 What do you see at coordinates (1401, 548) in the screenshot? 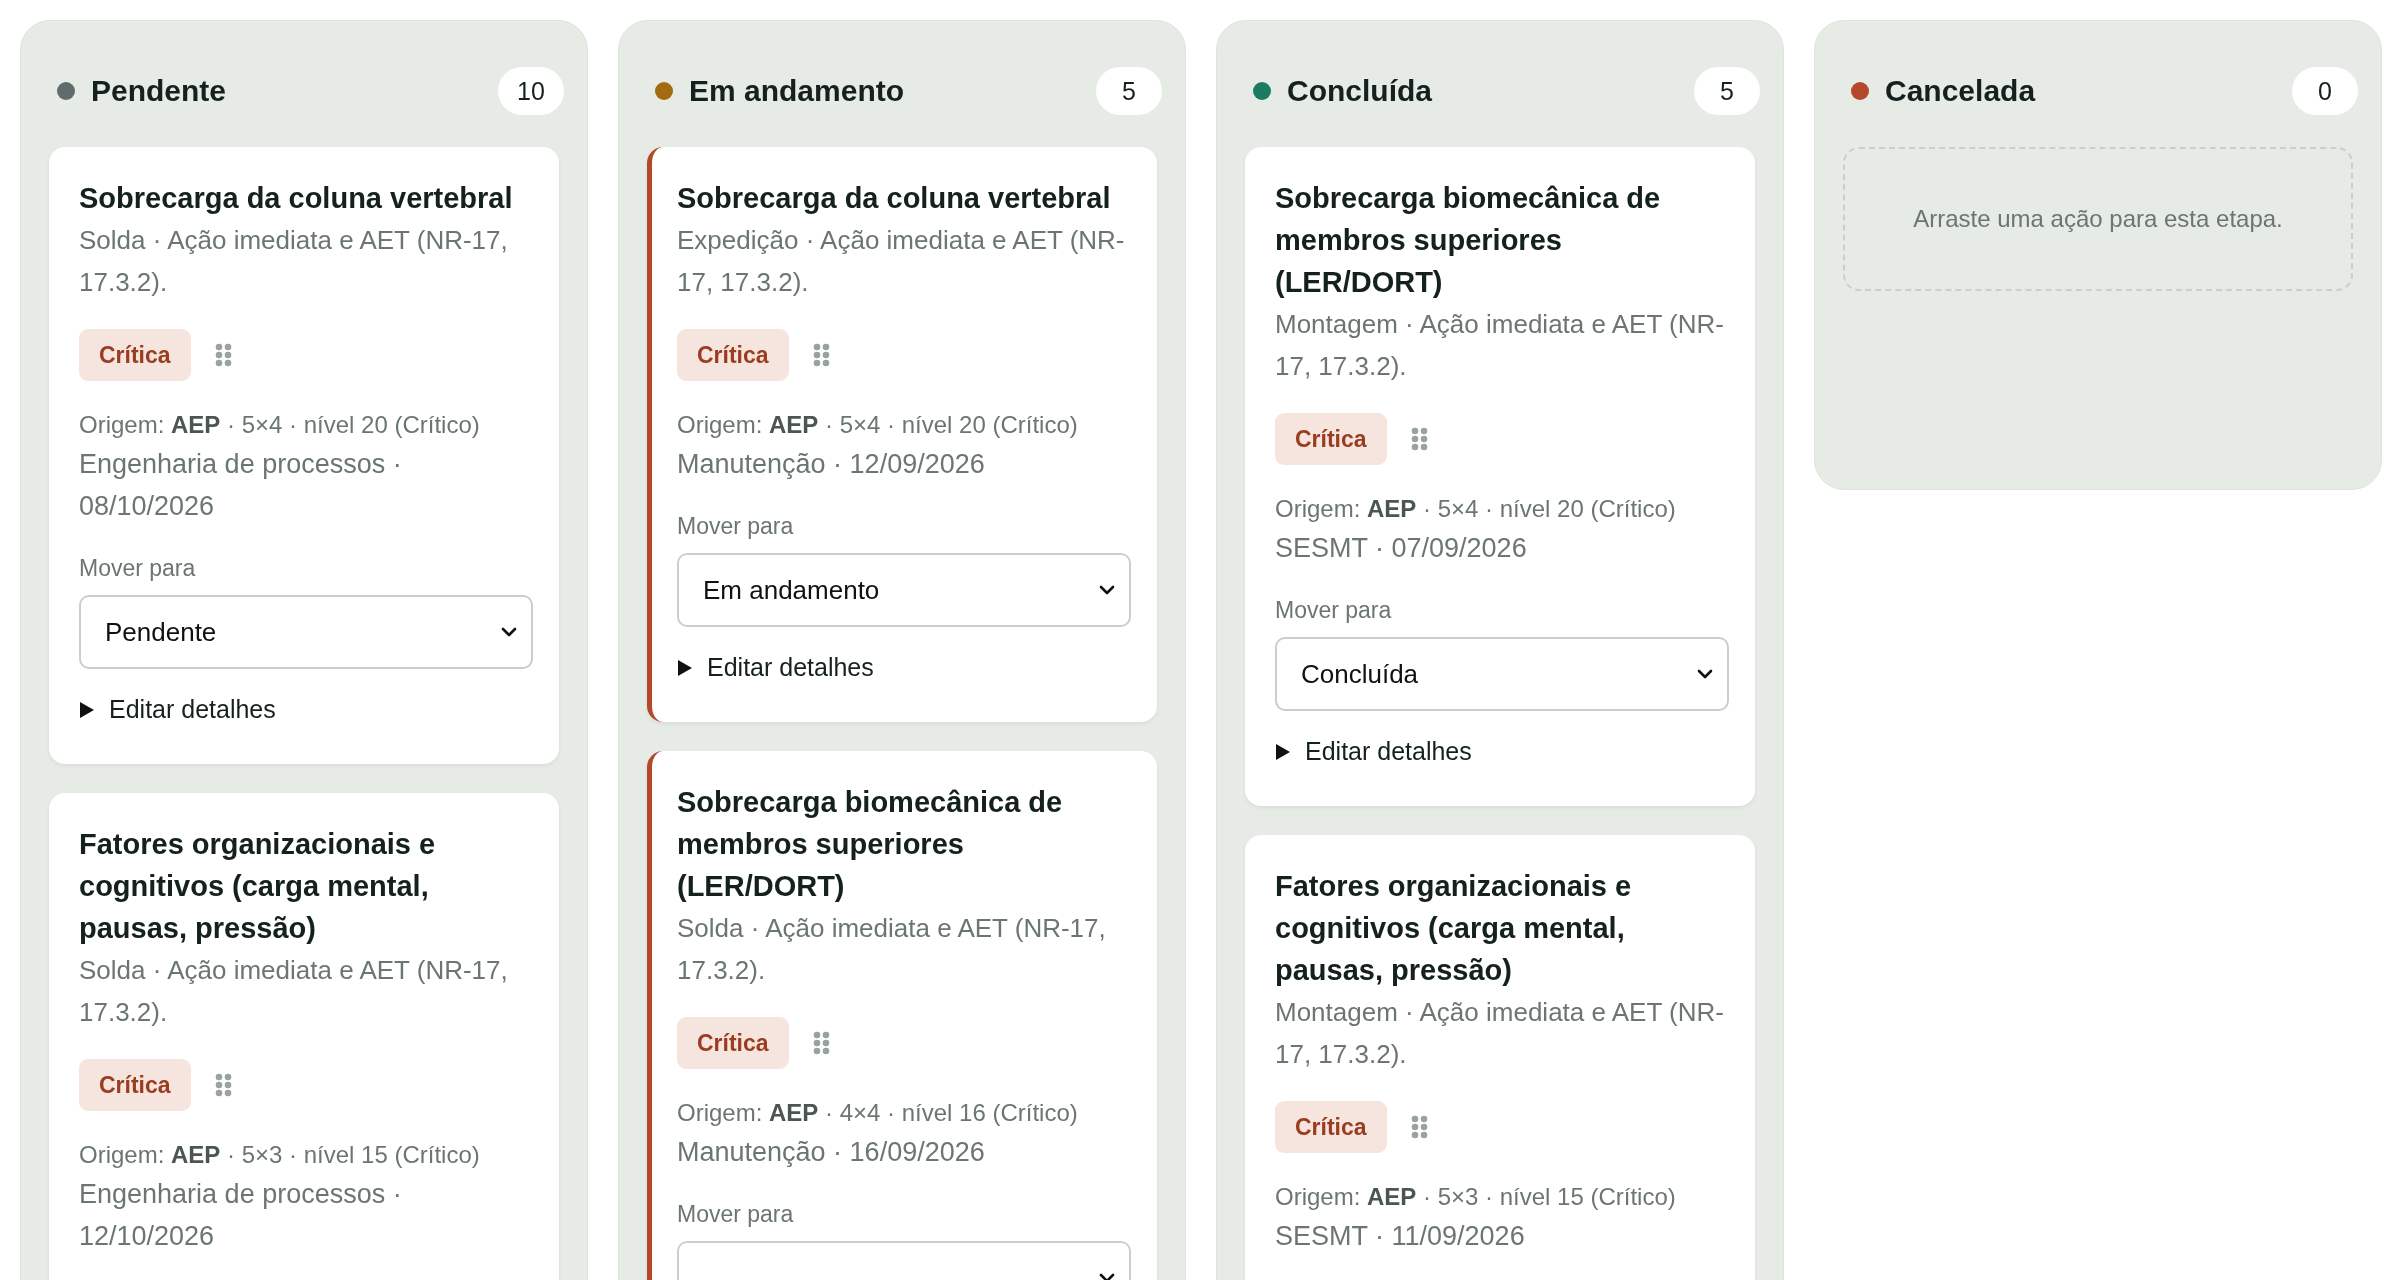
I see `owner-date-text: SESMT · 07/09/2026` at bounding box center [1401, 548].